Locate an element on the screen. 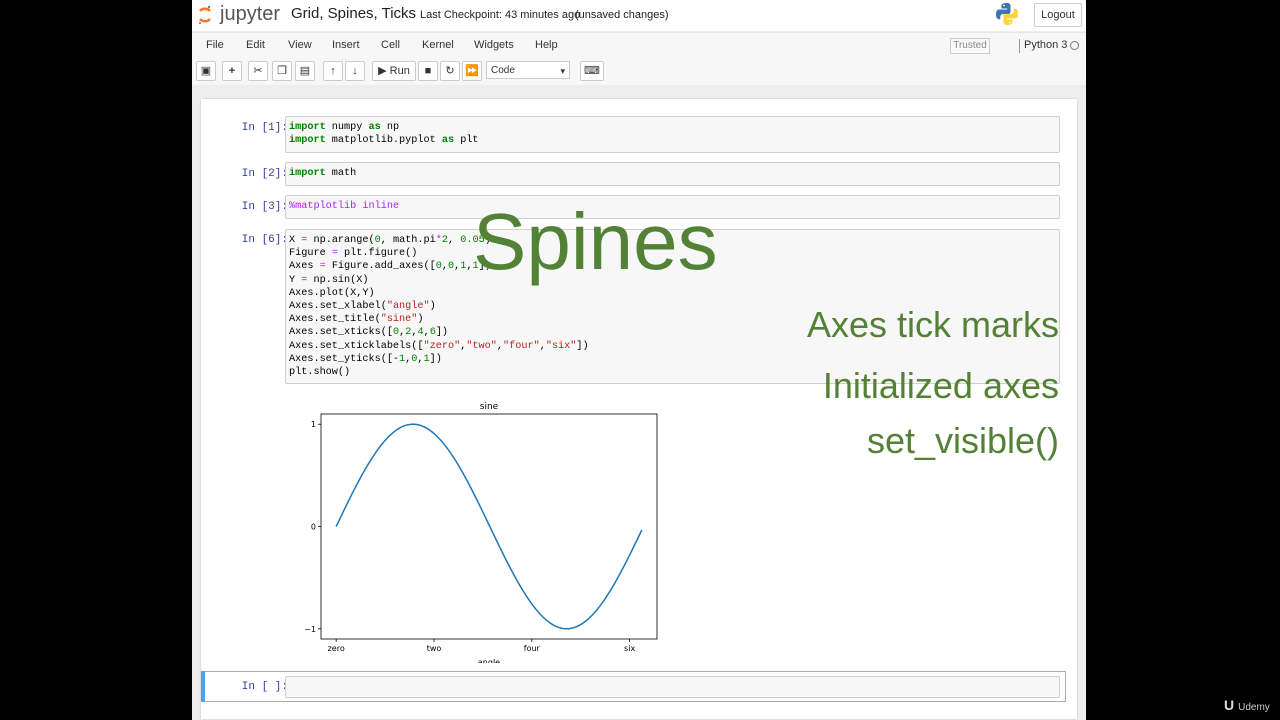 The height and width of the screenshot is (720, 1280). stop-icon: ■ is located at coordinates (428, 71).